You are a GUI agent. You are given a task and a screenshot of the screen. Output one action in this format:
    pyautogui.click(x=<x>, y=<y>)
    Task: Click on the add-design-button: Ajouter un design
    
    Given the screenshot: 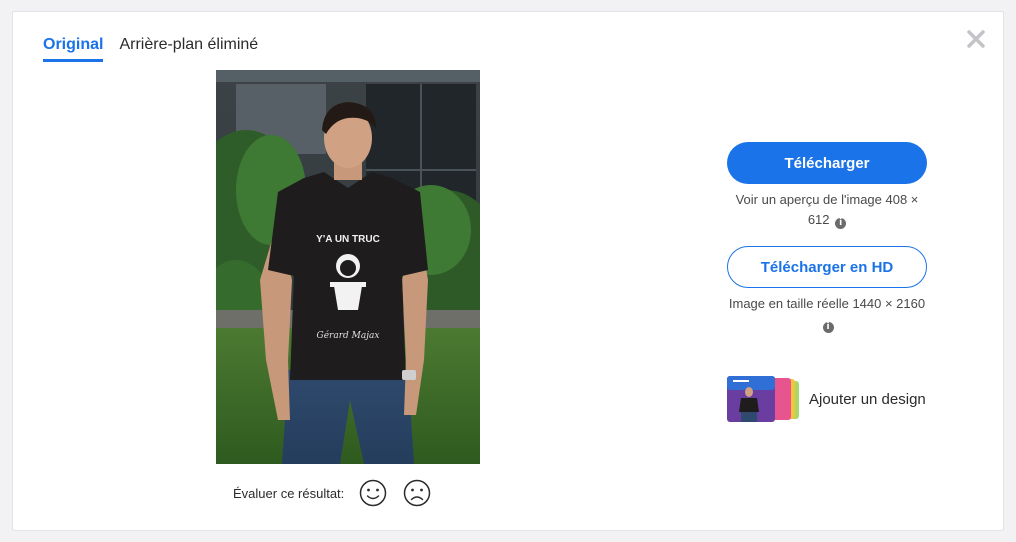 What is the action you would take?
    pyautogui.click(x=828, y=399)
    